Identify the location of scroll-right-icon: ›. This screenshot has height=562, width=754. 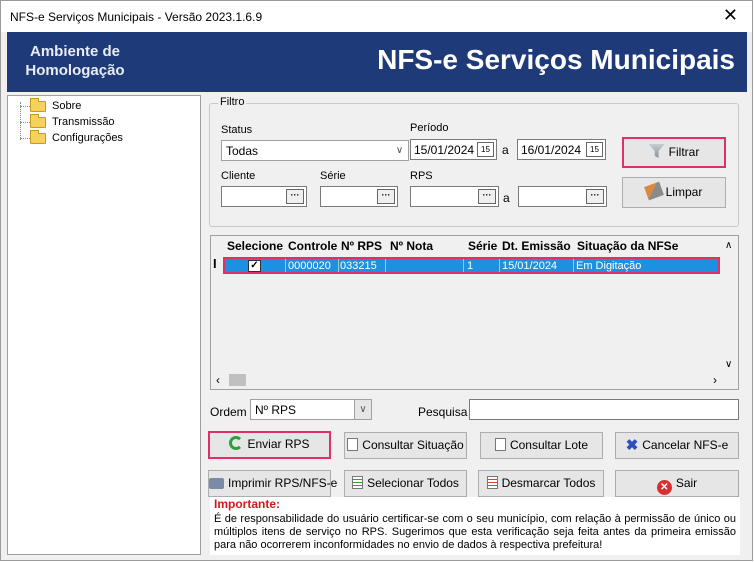
(715, 380).